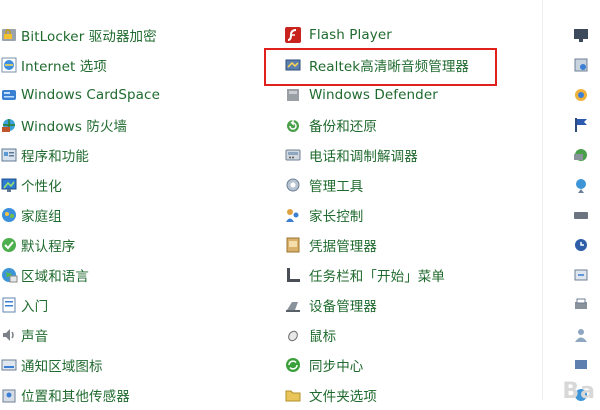 The width and height of the screenshot is (600, 410). Describe the element at coordinates (293, 395) in the screenshot. I see `folder-options-icon` at that location.